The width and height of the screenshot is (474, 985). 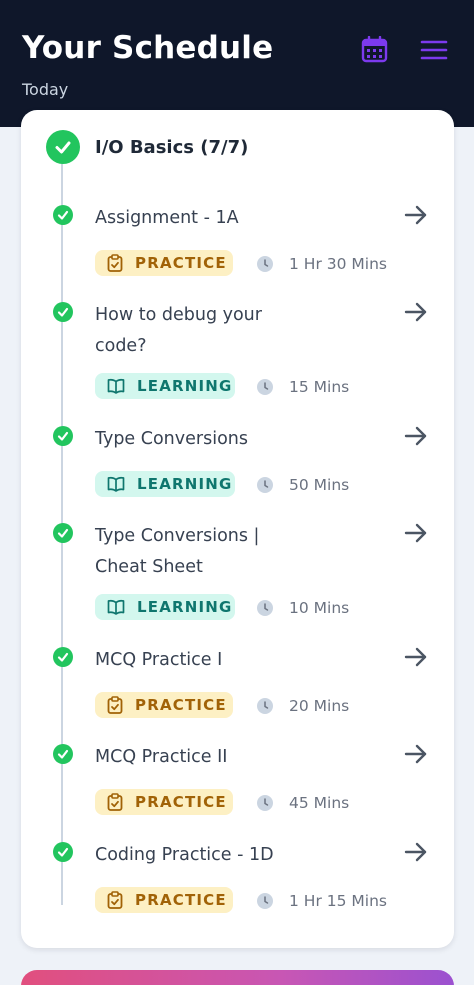 I want to click on duration: 1 Hr 15 Mins, so click(x=322, y=901).